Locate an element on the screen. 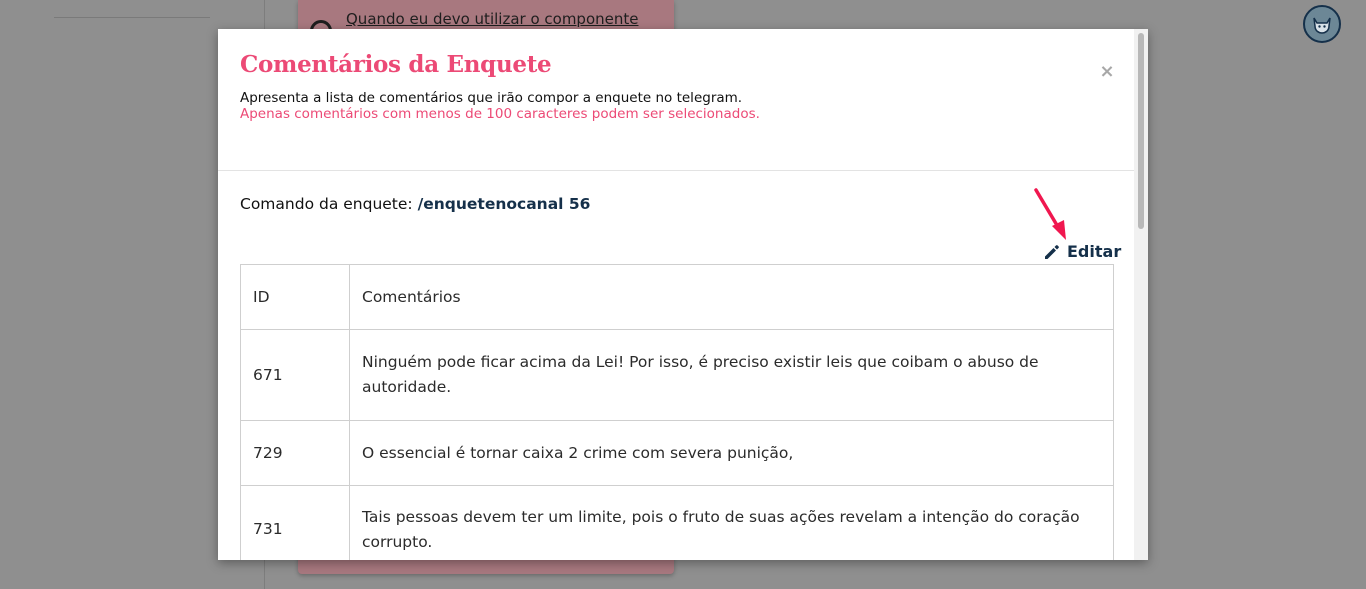  command-label: Comando da enquete: is located at coordinates (326, 204).